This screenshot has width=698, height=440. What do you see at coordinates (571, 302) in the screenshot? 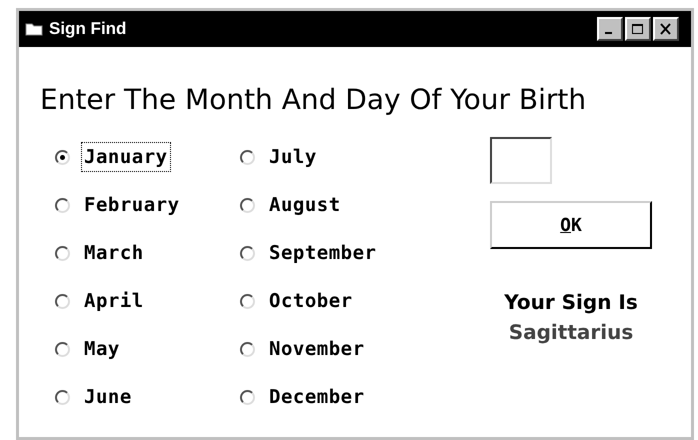
I see `result-label: Your Sign Is` at bounding box center [571, 302].